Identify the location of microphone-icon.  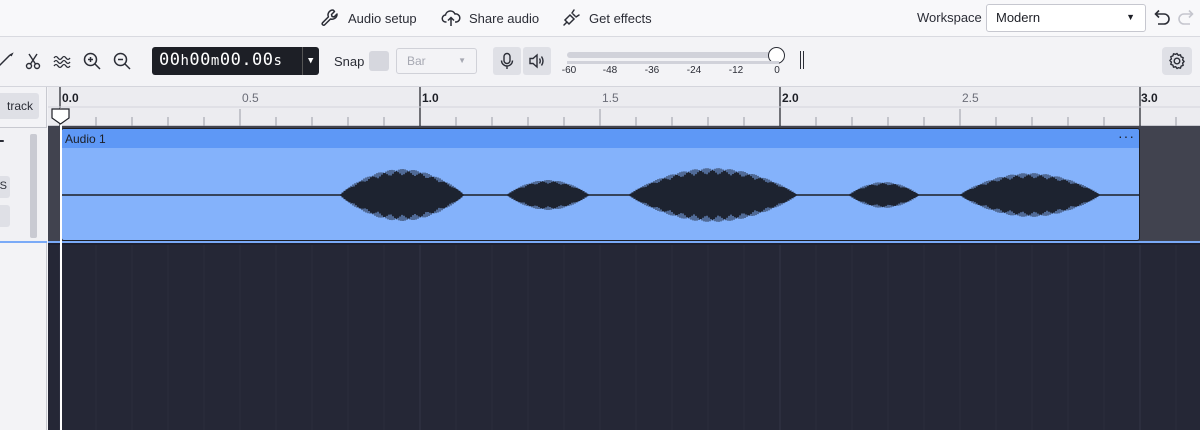
(507, 60).